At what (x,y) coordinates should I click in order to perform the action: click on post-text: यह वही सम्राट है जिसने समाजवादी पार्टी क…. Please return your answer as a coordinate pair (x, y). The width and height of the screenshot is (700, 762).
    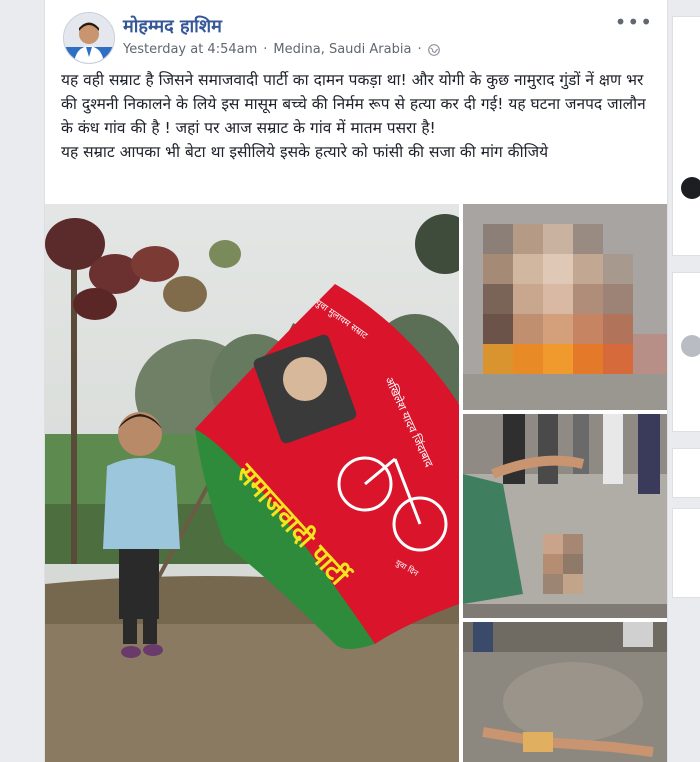
    Looking at the image, I should click on (359, 116).